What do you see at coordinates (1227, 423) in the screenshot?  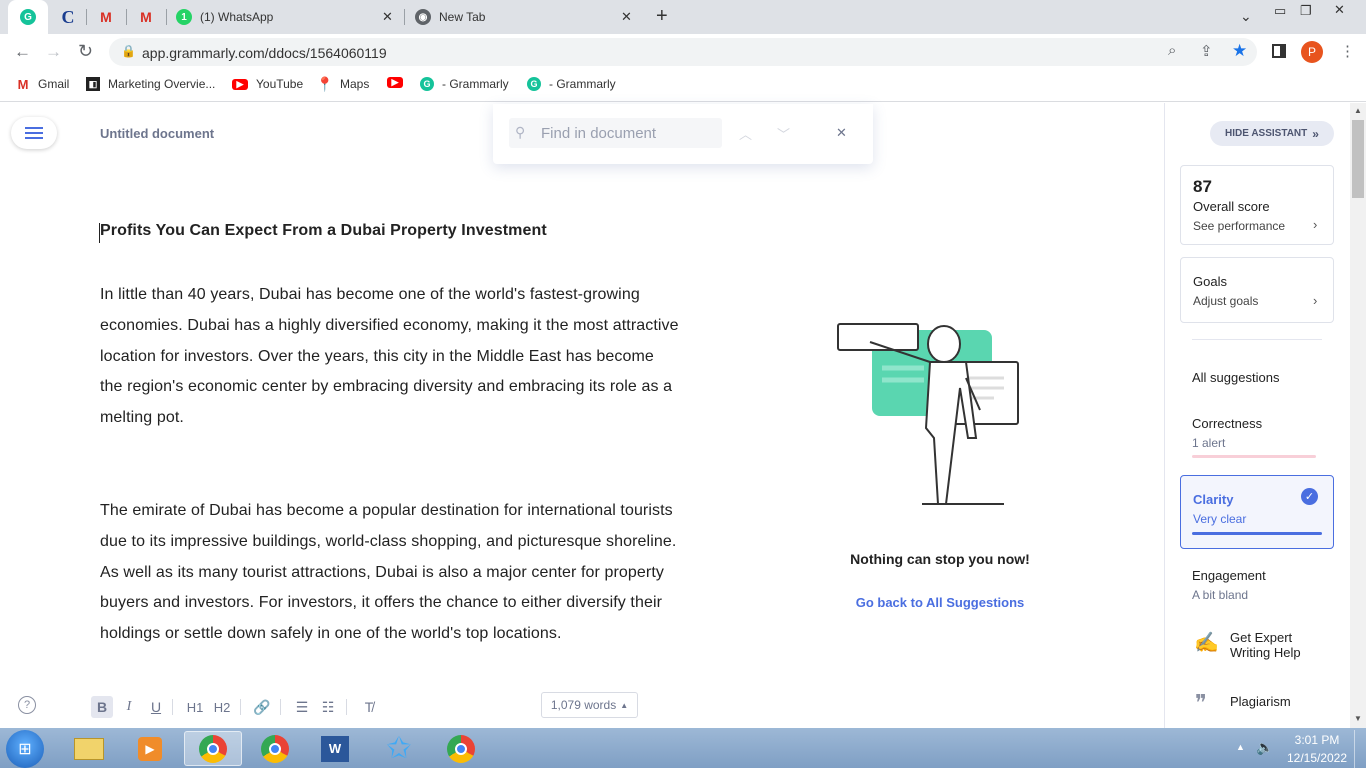 I see `correctness-tab: Correctness` at bounding box center [1227, 423].